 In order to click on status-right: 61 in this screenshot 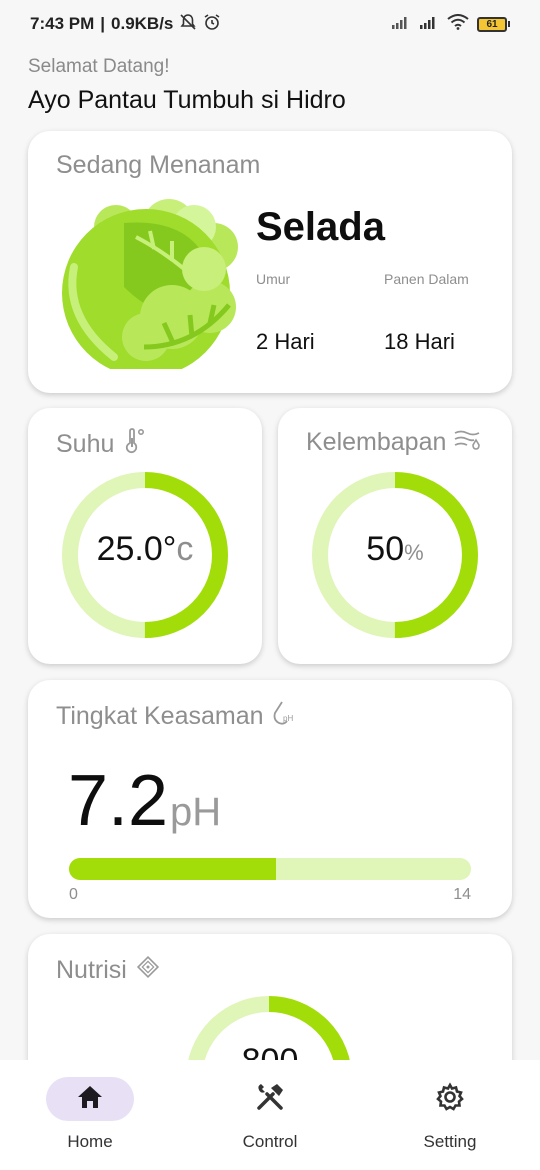, I will do `click(450, 24)`.